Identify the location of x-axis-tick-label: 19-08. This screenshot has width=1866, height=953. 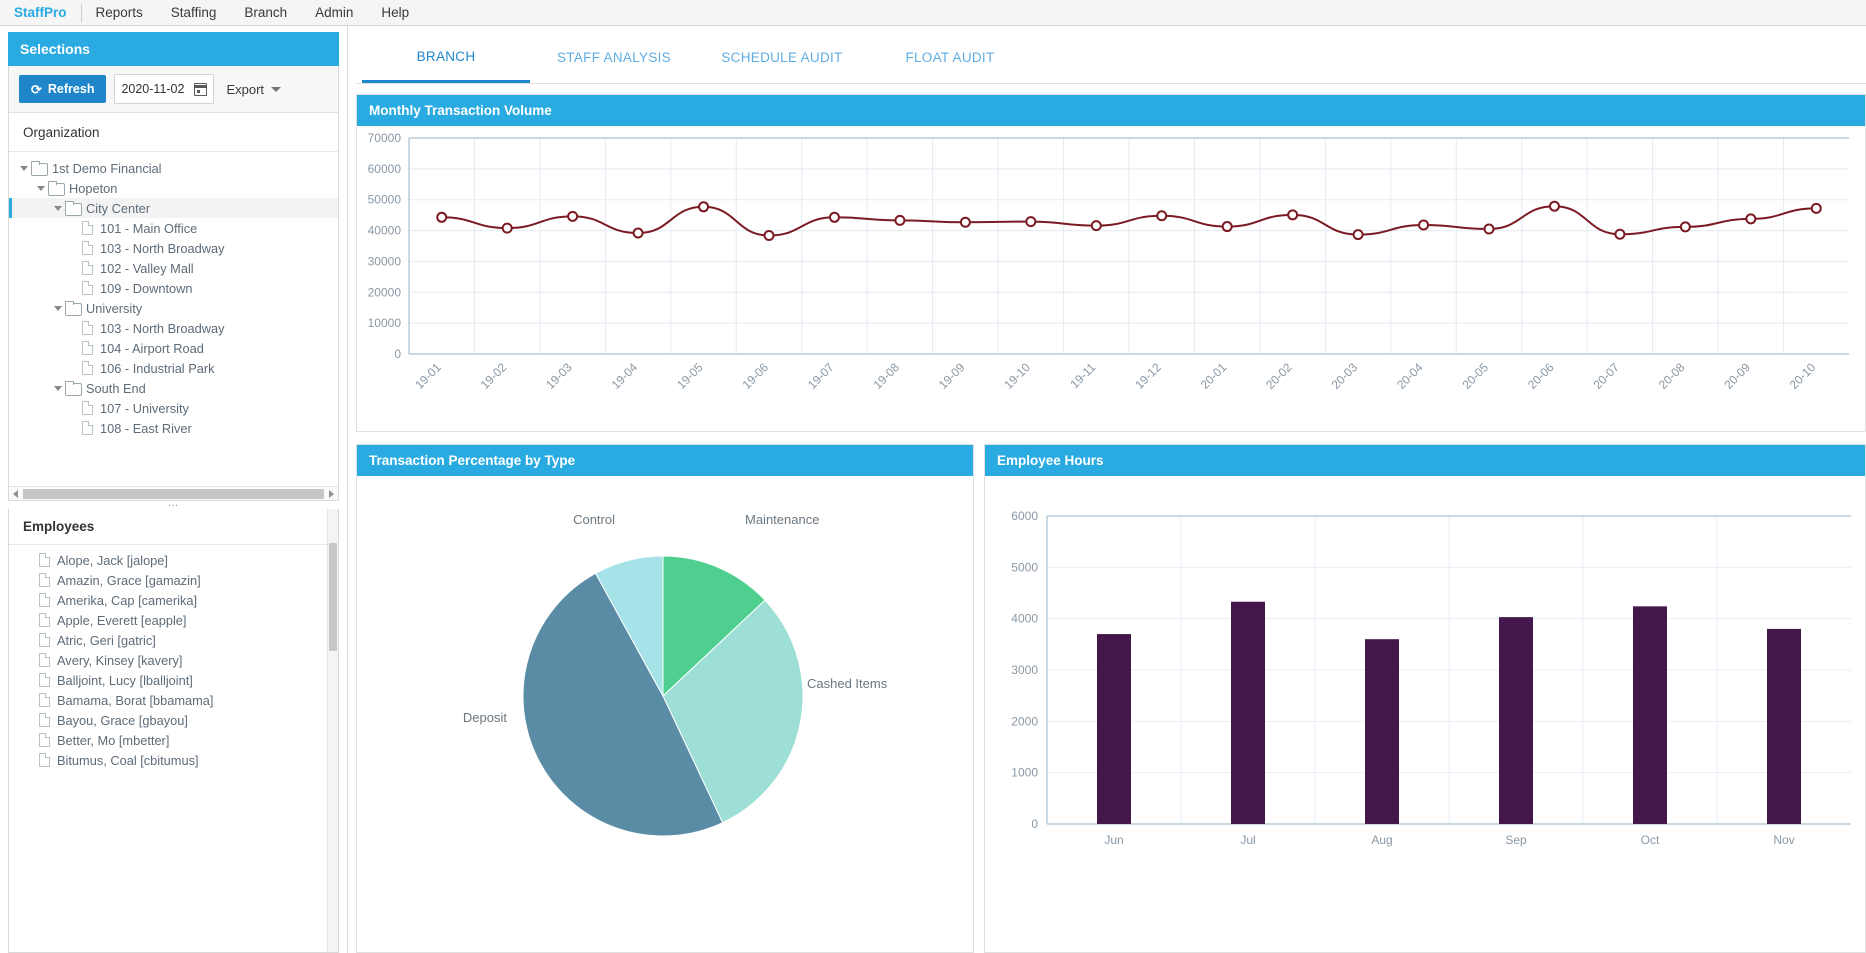
(886, 376).